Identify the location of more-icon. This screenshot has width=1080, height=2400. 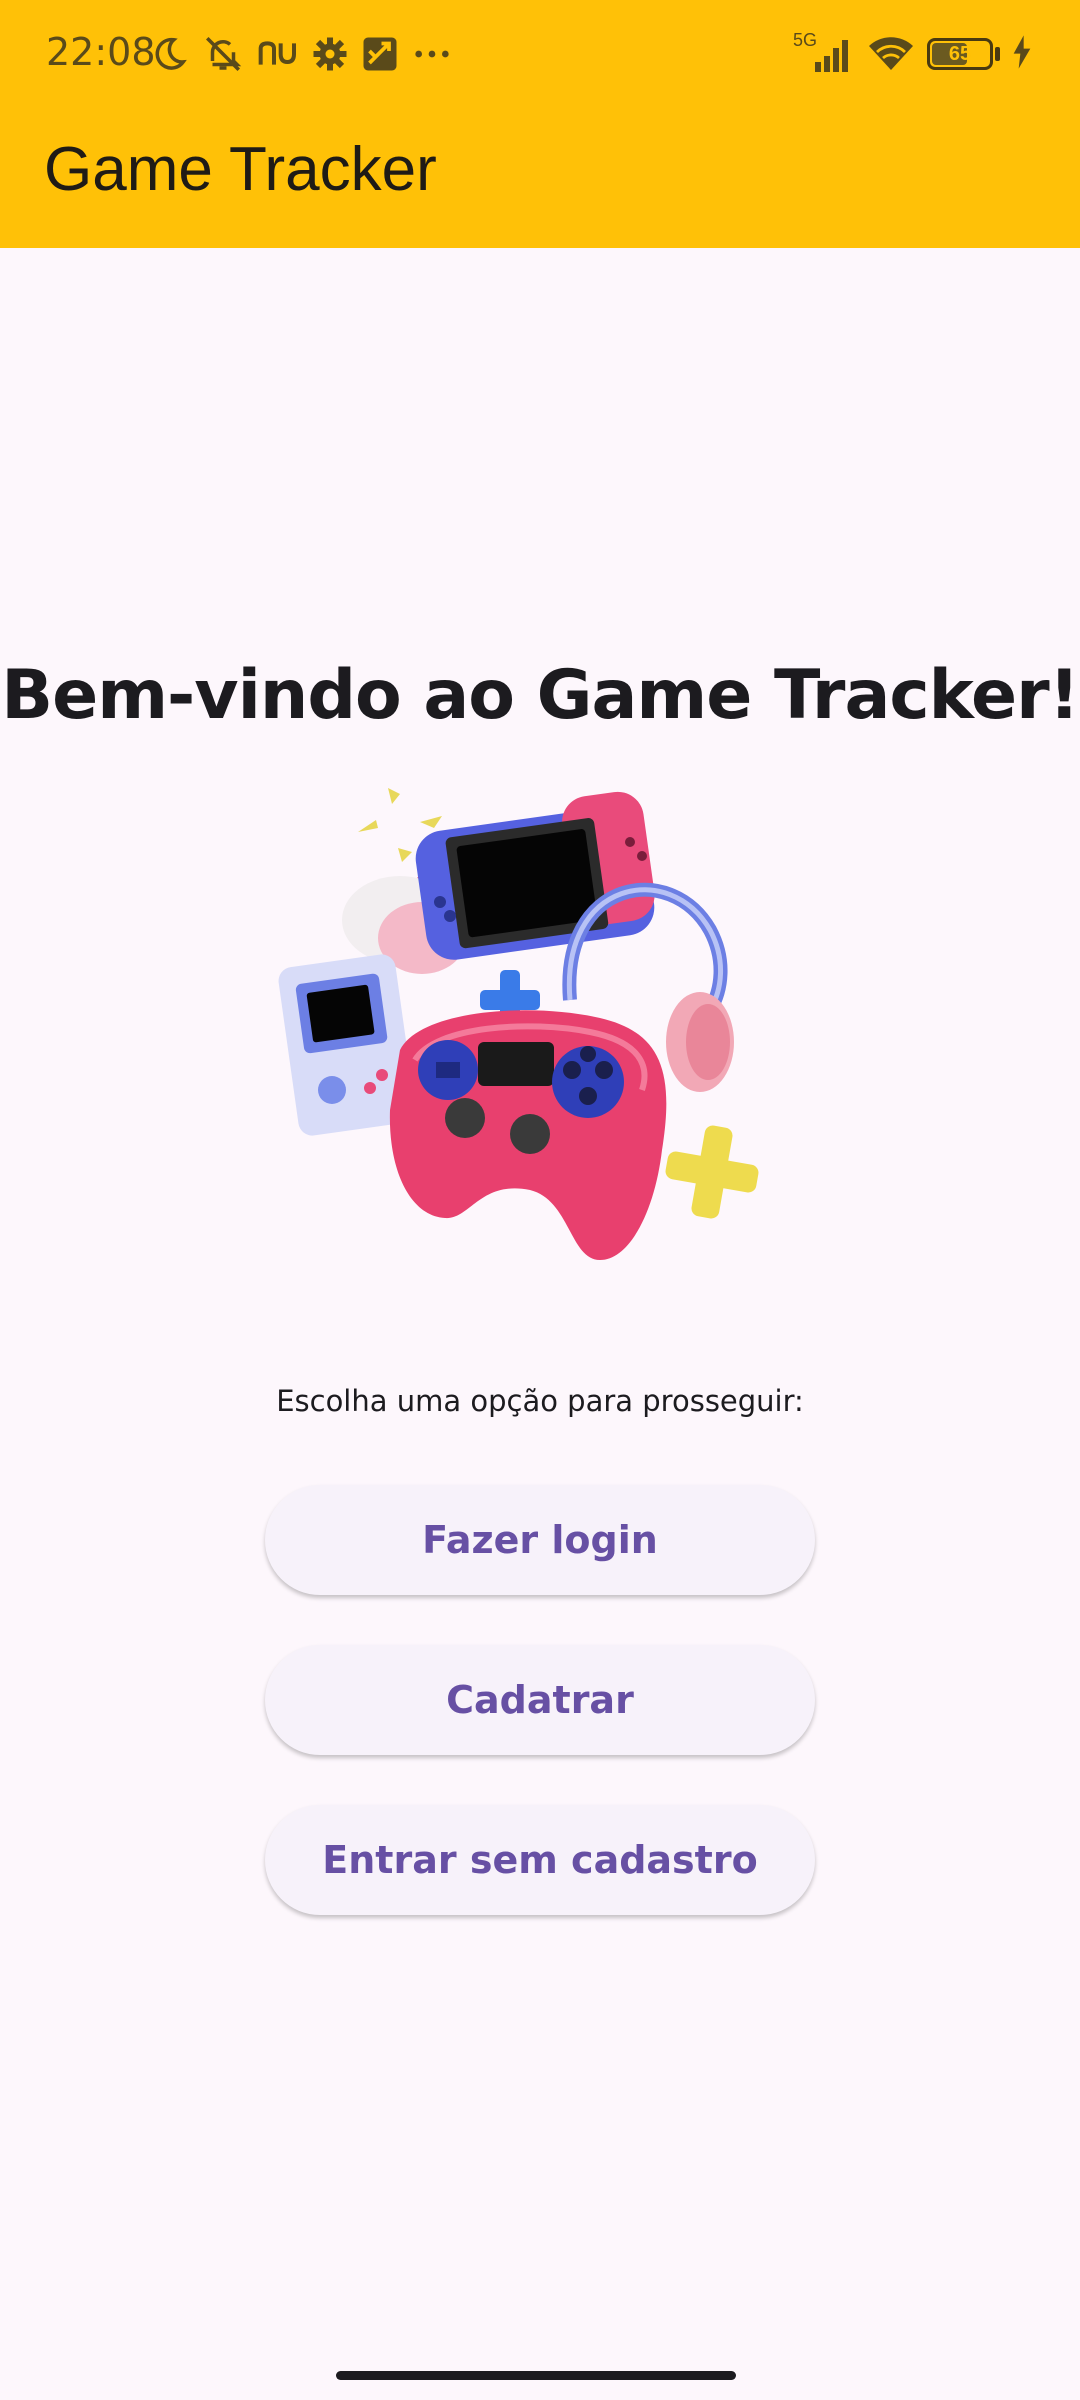
(432, 54).